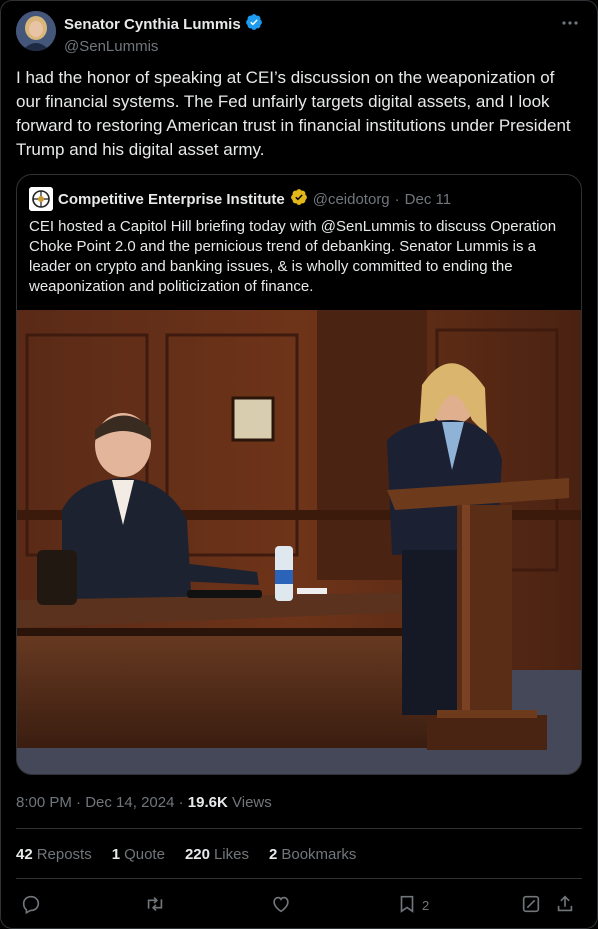 Image resolution: width=598 pixels, height=929 pixels. I want to click on repost-button, so click(155, 905).